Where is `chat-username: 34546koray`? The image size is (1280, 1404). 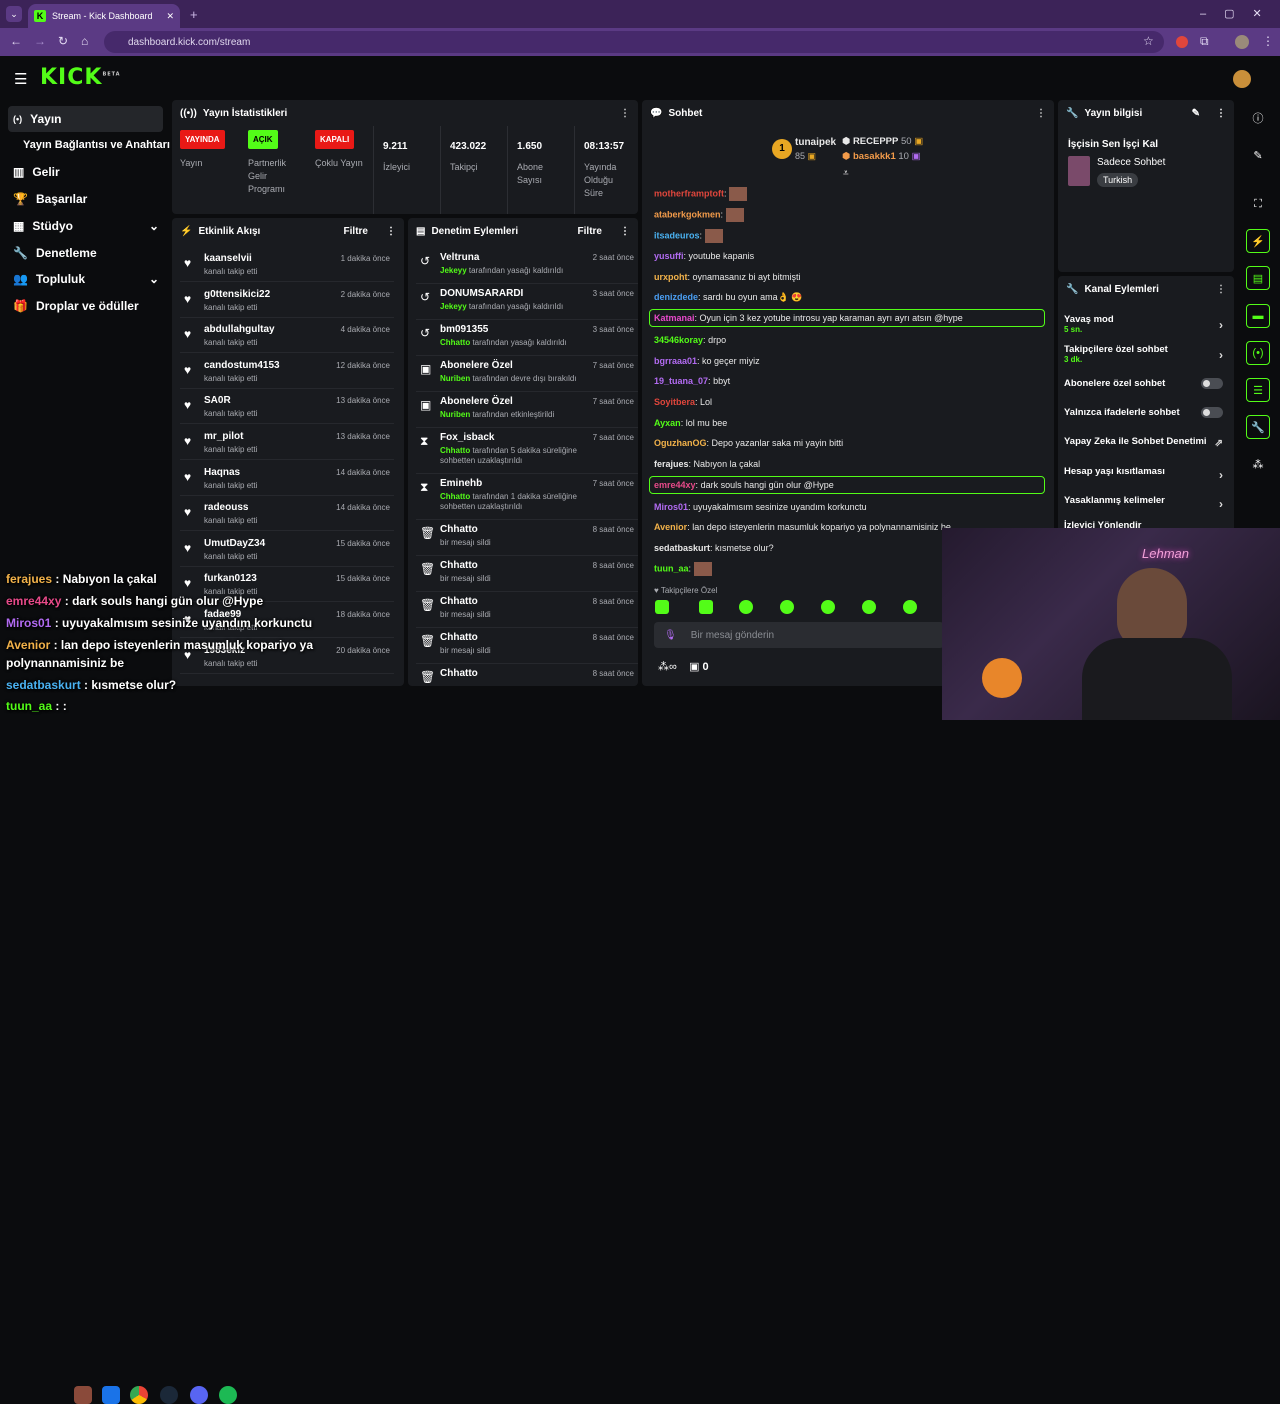 chat-username: 34546koray is located at coordinates (678, 340).